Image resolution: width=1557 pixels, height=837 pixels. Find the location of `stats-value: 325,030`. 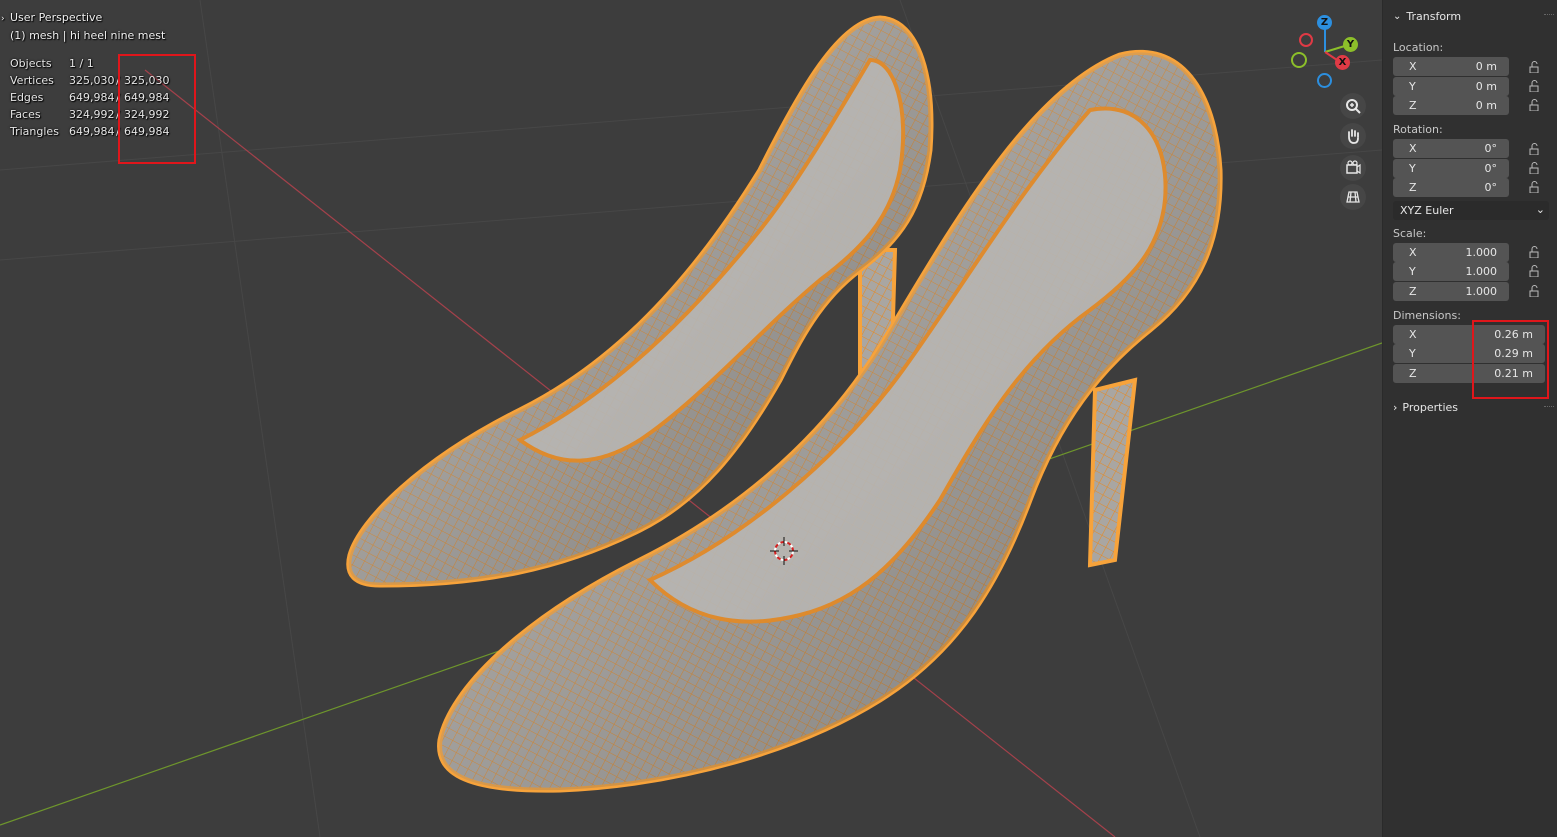

stats-value: 325,030 is located at coordinates (92, 80).